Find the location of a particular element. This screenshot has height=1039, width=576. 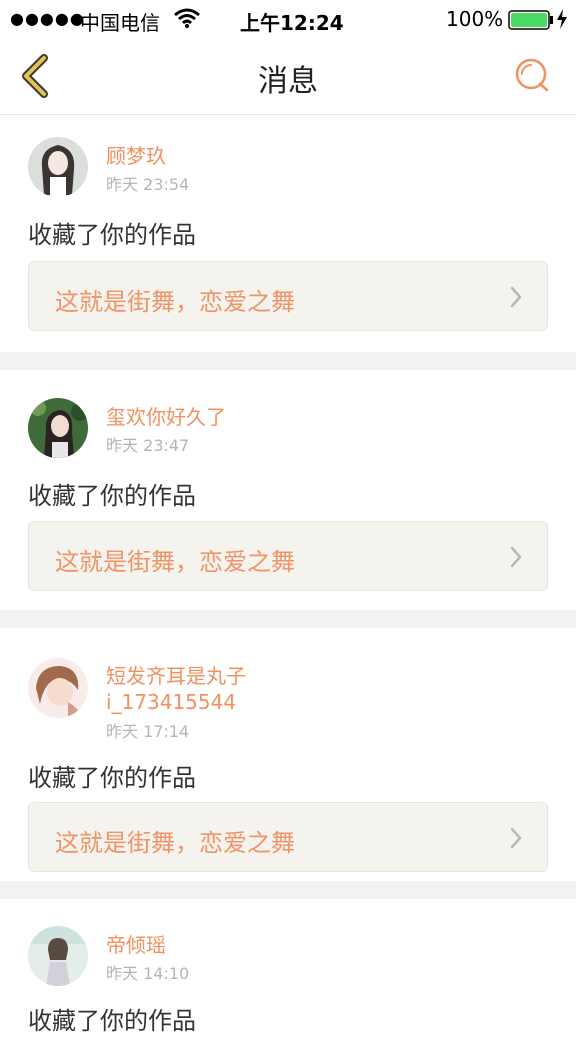

page-title: 消息 is located at coordinates (288, 81).